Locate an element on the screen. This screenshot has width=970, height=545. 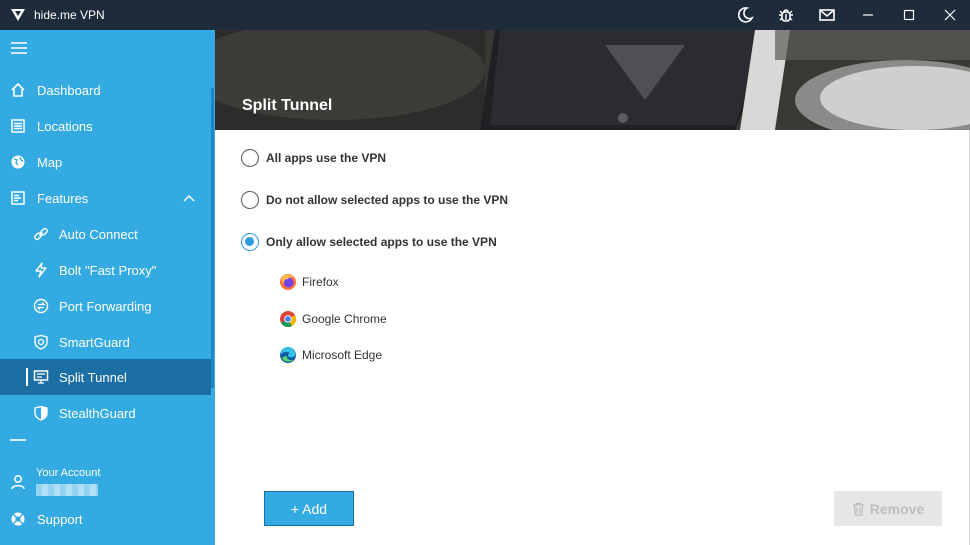
hamburger-menu-icon is located at coordinates (19, 48).